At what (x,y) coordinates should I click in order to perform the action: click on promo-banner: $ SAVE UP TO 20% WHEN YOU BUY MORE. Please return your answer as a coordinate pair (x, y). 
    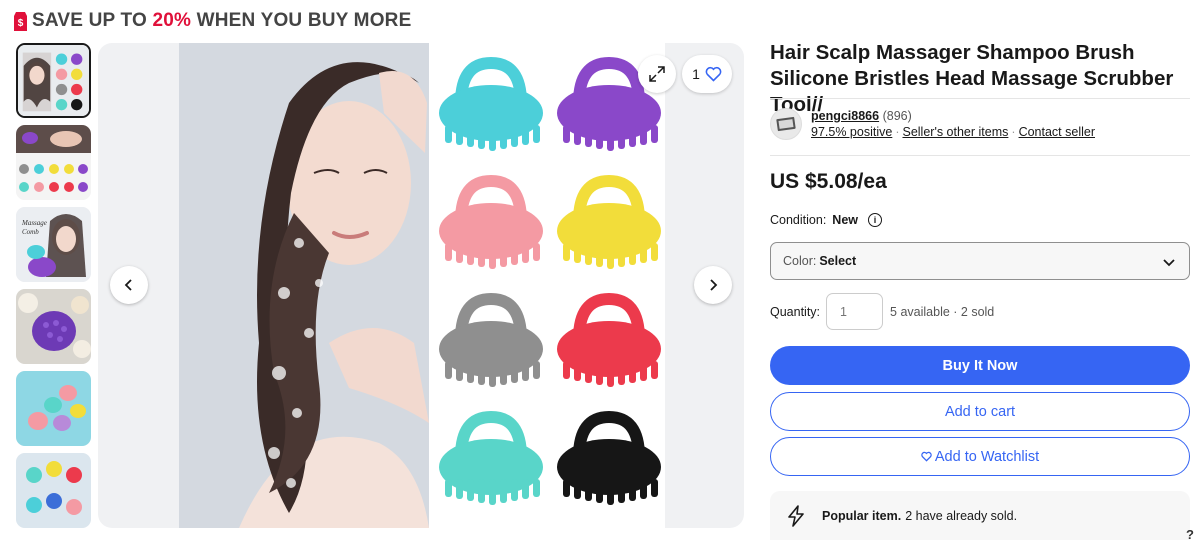
    Looking at the image, I should click on (212, 21).